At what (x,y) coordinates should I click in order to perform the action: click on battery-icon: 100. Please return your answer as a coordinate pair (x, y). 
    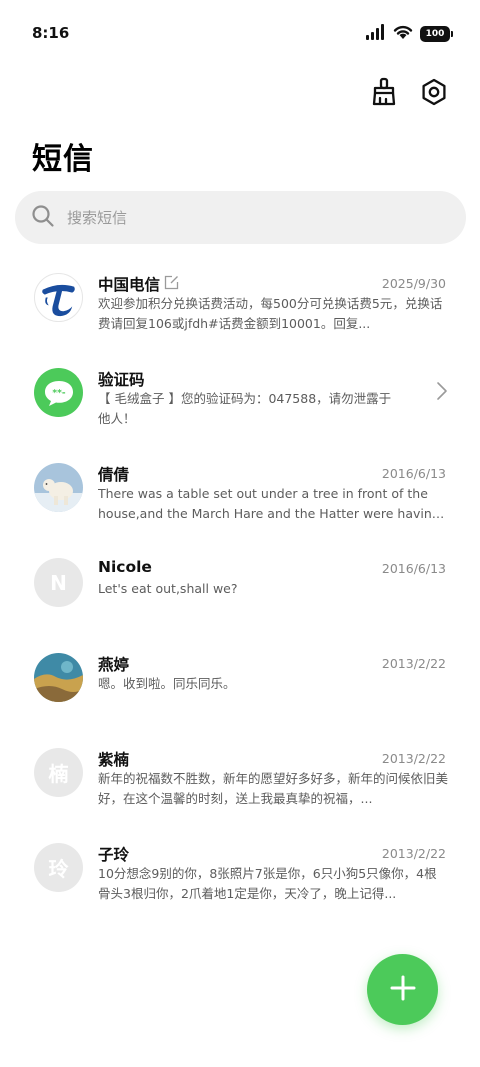
    Looking at the image, I should click on (436, 34).